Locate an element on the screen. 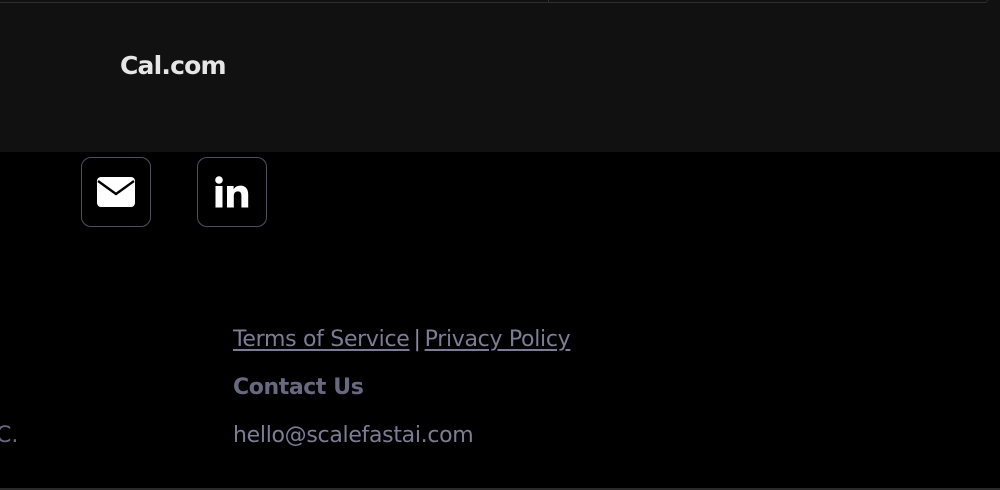  linkedin-icon is located at coordinates (232, 192).